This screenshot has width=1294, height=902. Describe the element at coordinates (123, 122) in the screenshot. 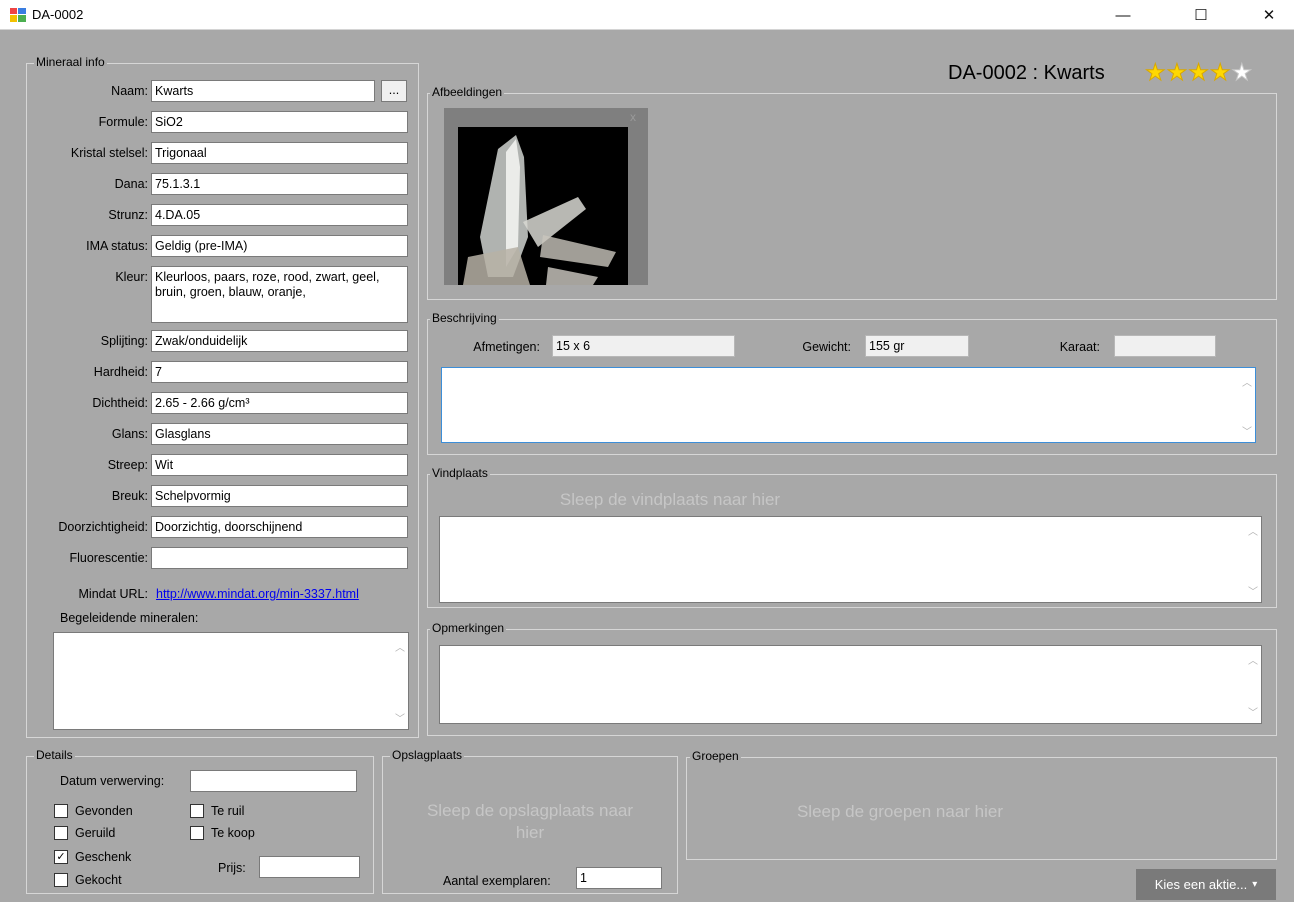

I see `field-label: Formule:` at that location.